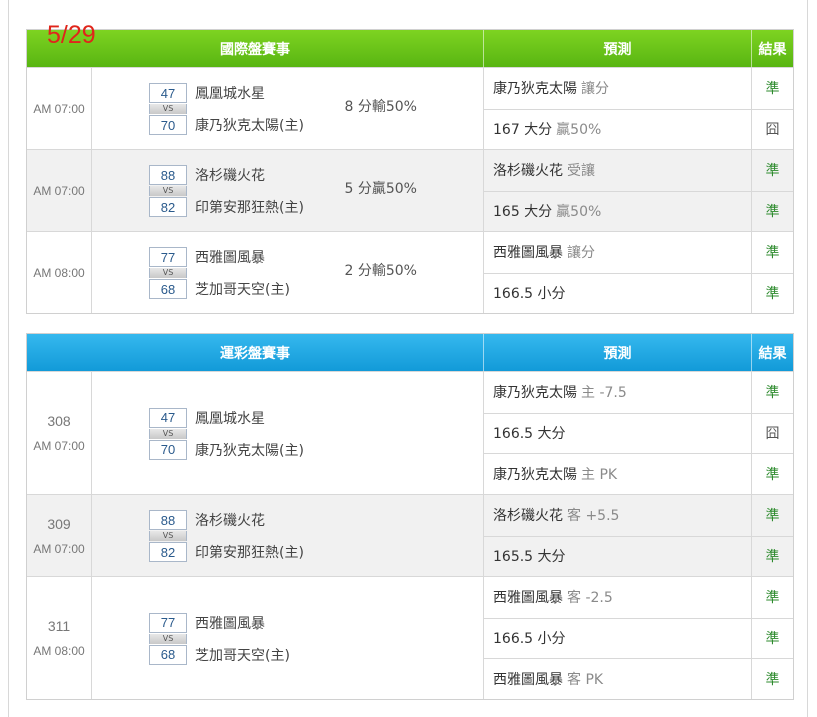 The image size is (817, 717). Describe the element at coordinates (380, 189) in the screenshot. I see `handicap-odds: 5 分贏50%` at that location.